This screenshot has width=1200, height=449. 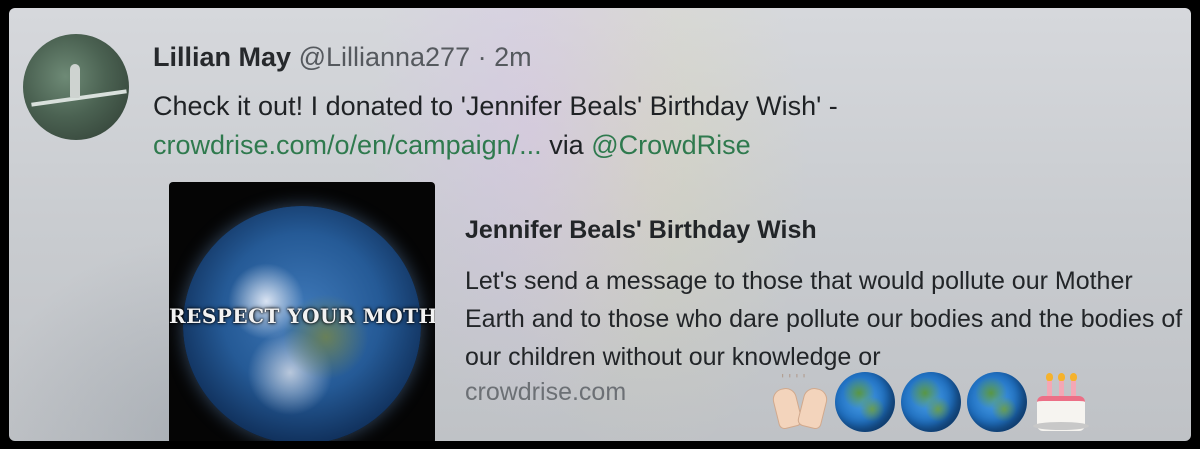 I want to click on via-label: via, so click(x=566, y=145).